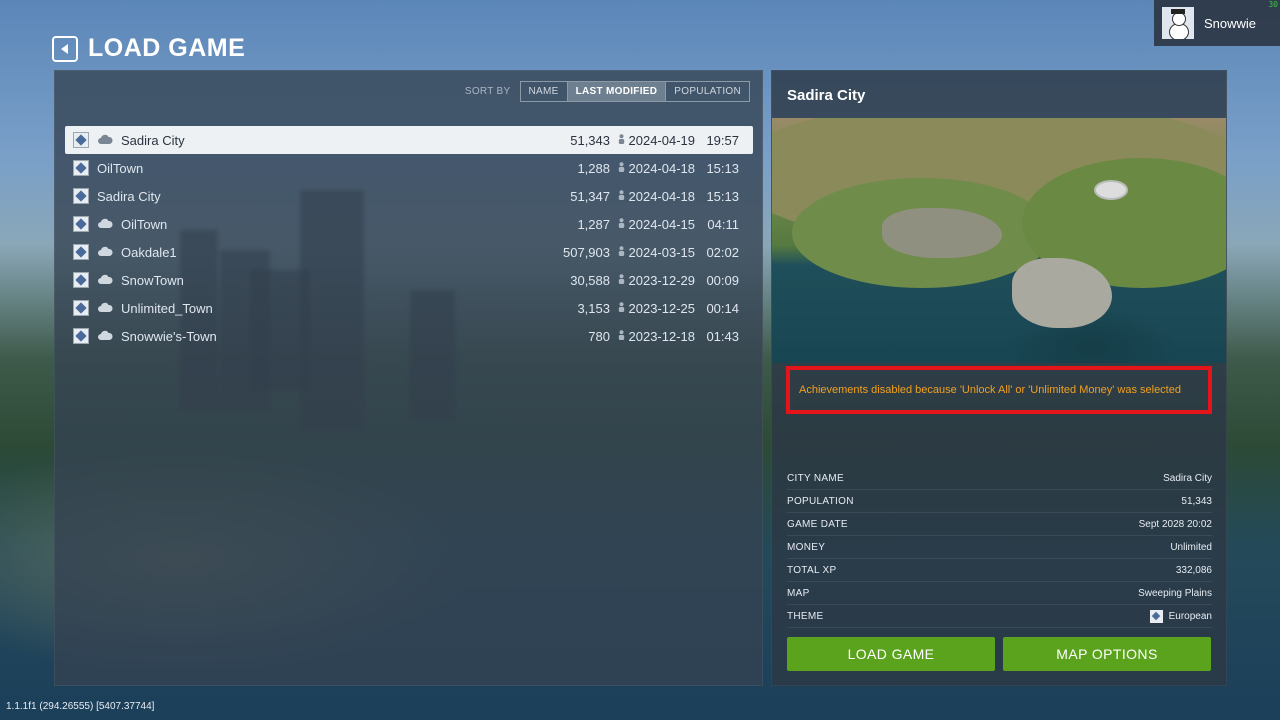 The image size is (1280, 720). What do you see at coordinates (999, 654) in the screenshot?
I see `action-buttons: LOAD GAME MAP OPTIONS` at bounding box center [999, 654].